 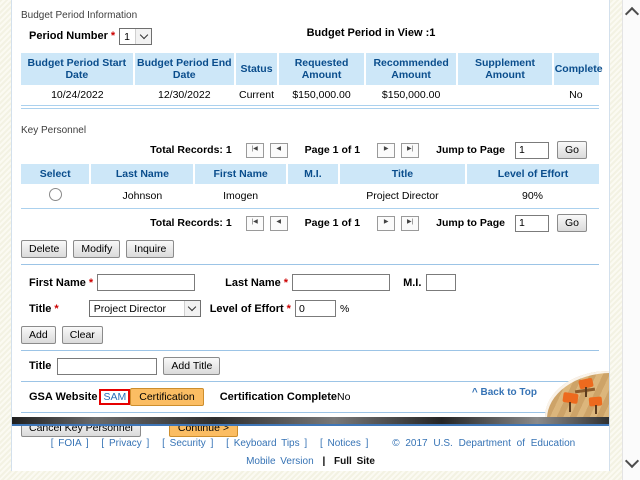 I want to click on title-label: Title, so click(x=40, y=308).